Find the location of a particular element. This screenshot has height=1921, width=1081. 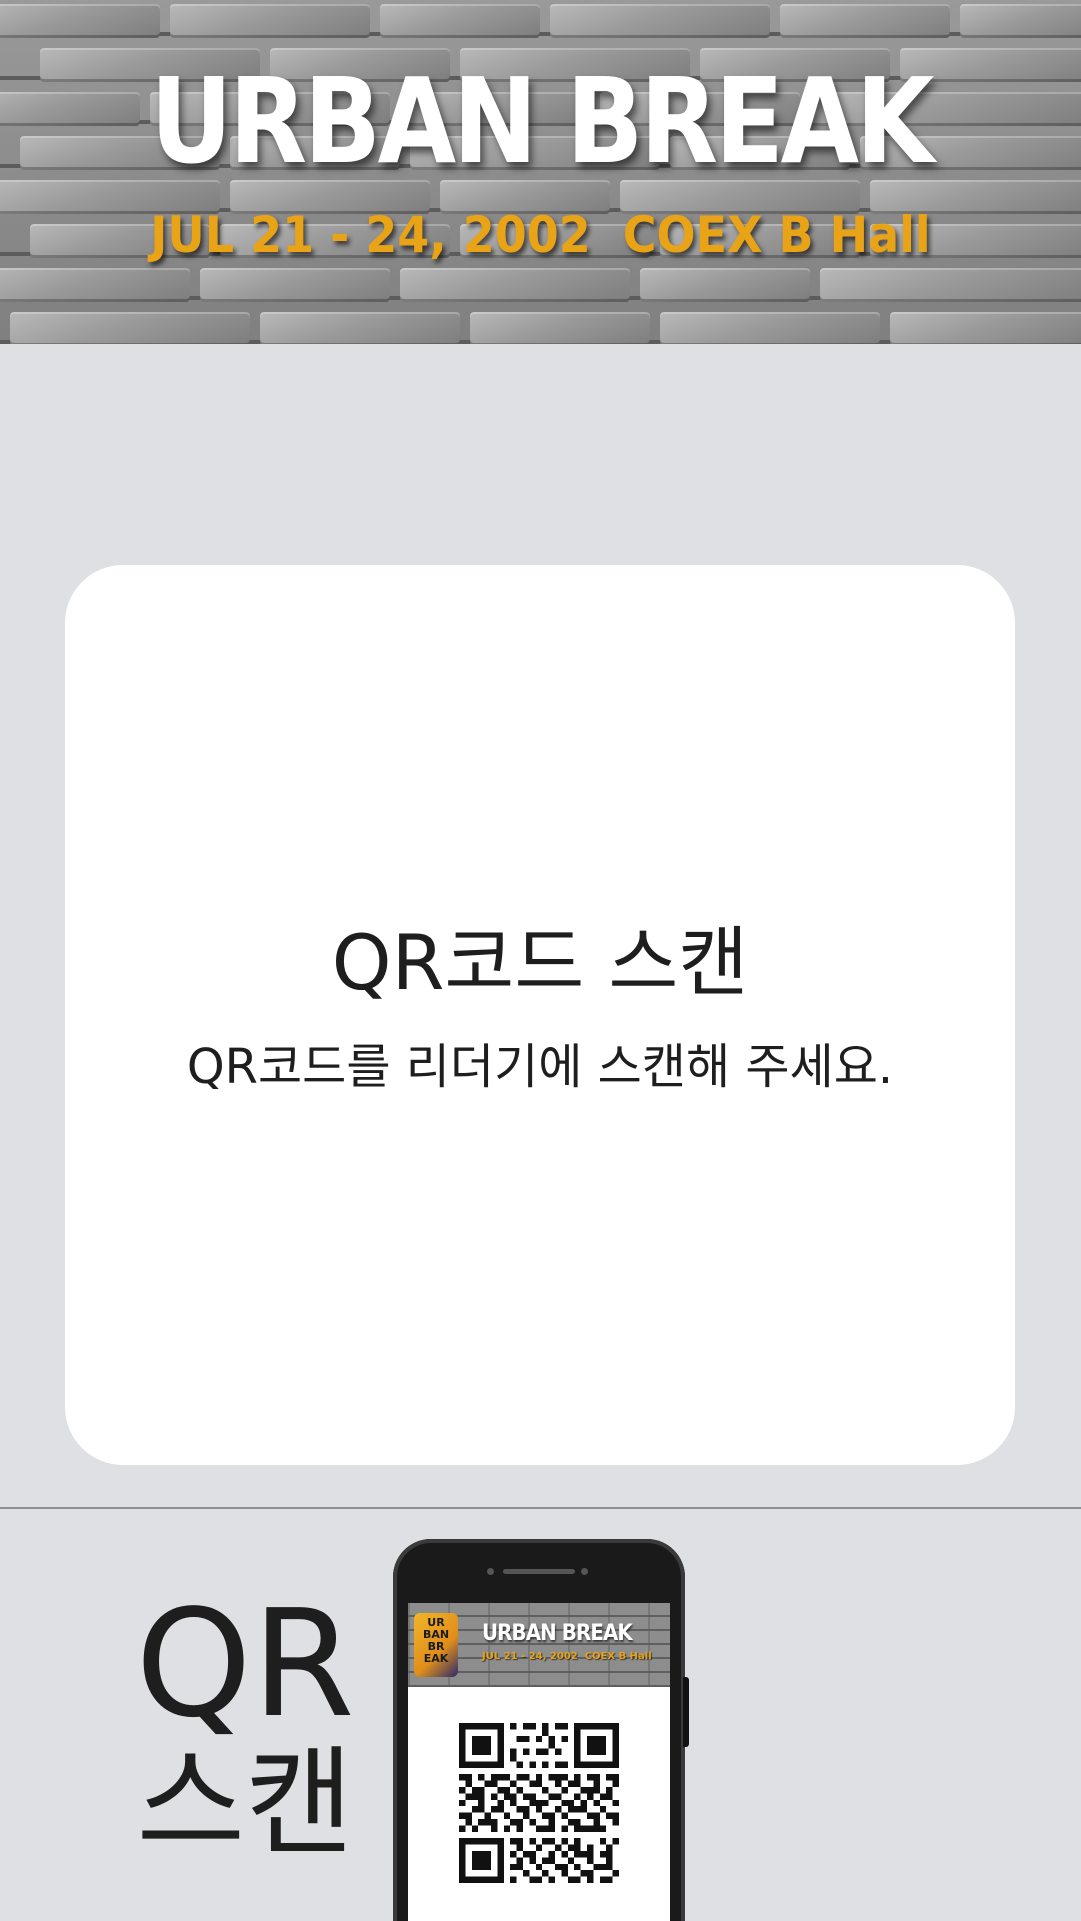

qr-scan-hint: QR 스캔 is located at coordinates (245, 1726).